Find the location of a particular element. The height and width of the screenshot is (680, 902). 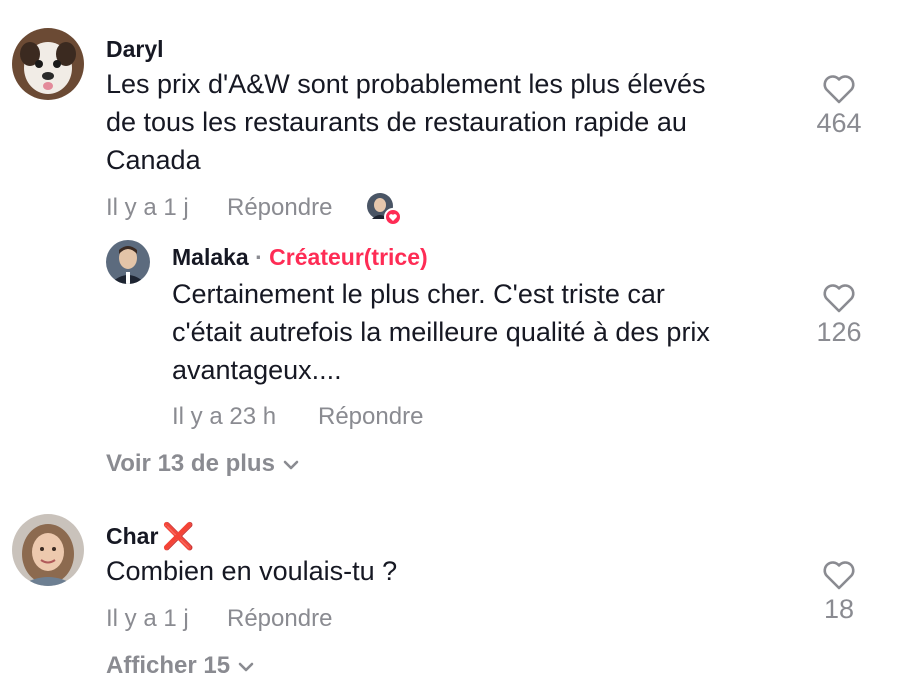

view-more-replies-button: Voir 13 de plus is located at coordinates (202, 464).